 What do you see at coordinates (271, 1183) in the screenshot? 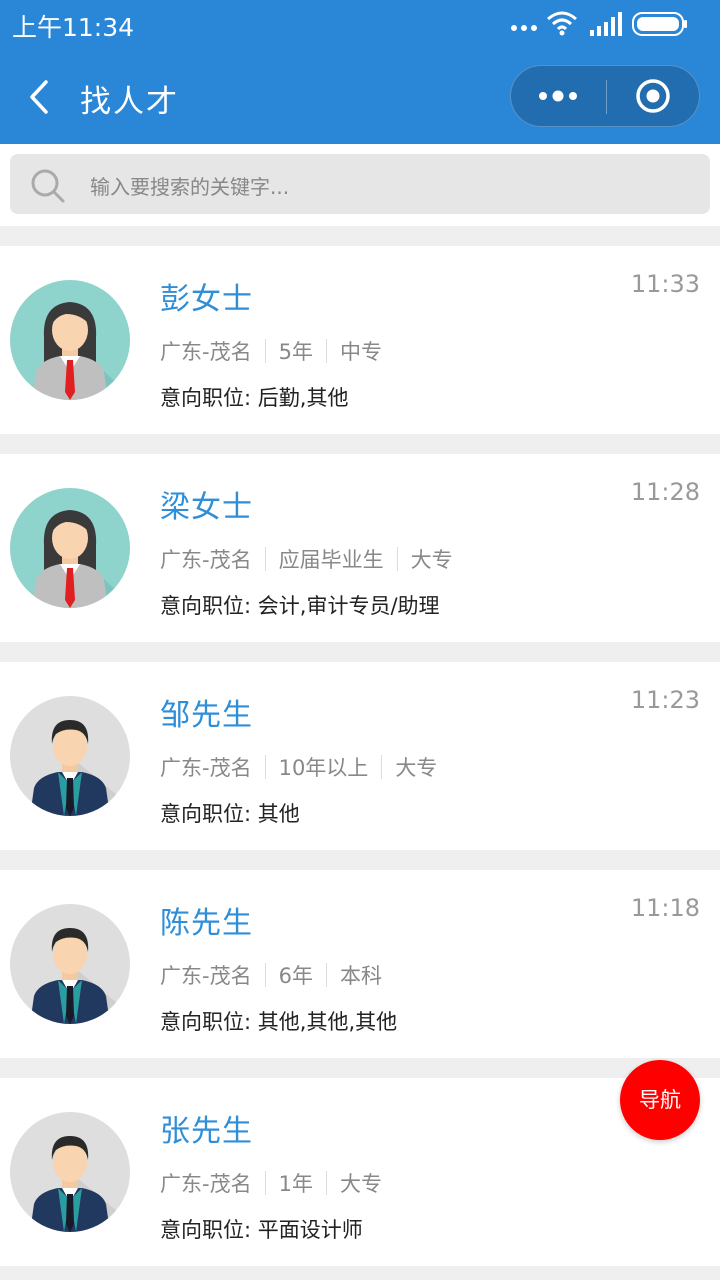
I see `candidate-meta: 广东-茂名 1年 大专` at bounding box center [271, 1183].